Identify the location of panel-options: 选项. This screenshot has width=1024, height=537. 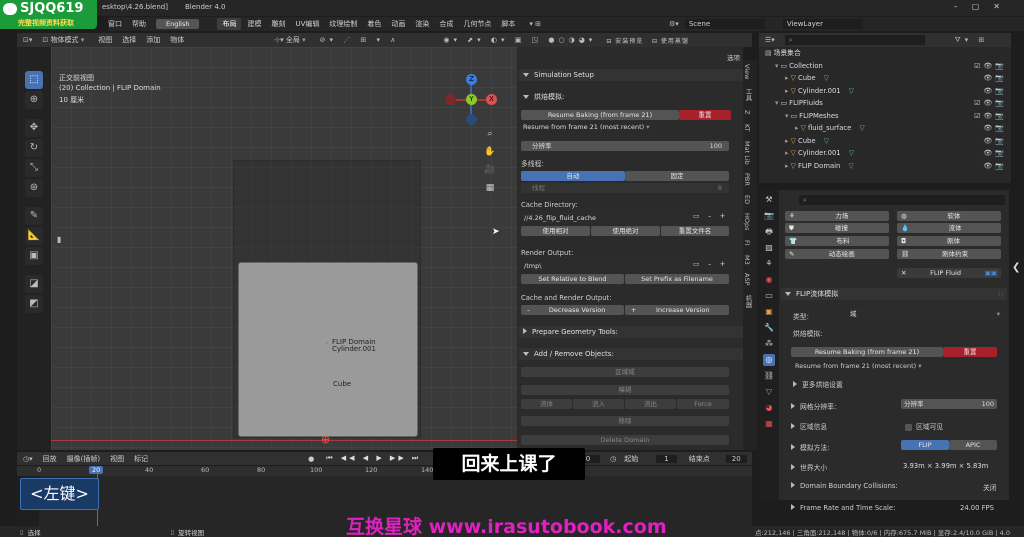
(733, 57).